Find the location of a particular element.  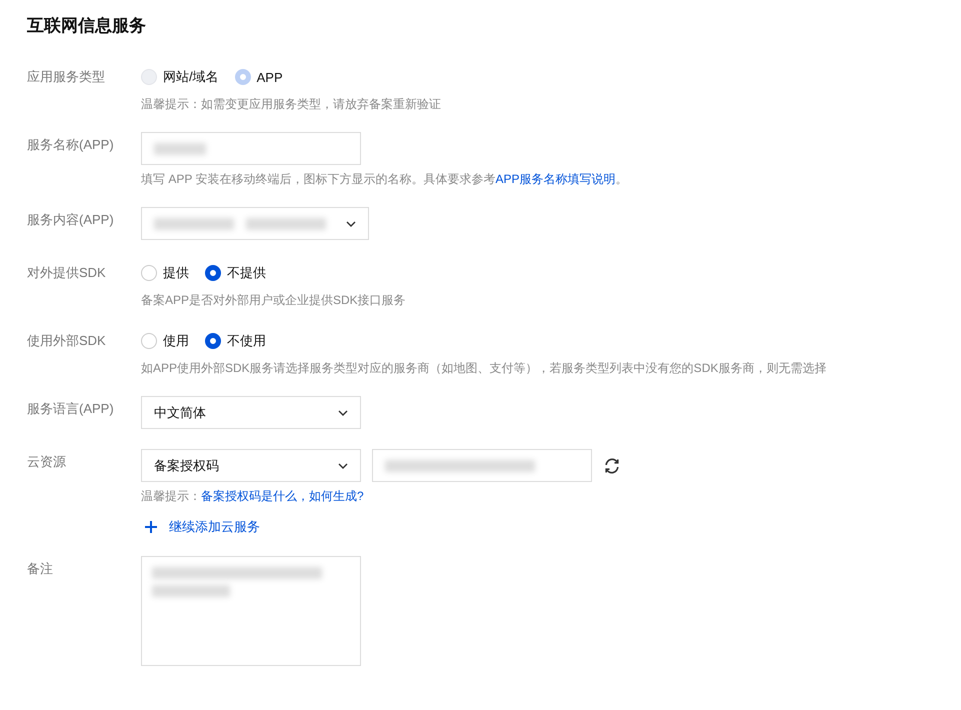

add-cloud-service-button: 继续添加云服务 is located at coordinates (200, 527).